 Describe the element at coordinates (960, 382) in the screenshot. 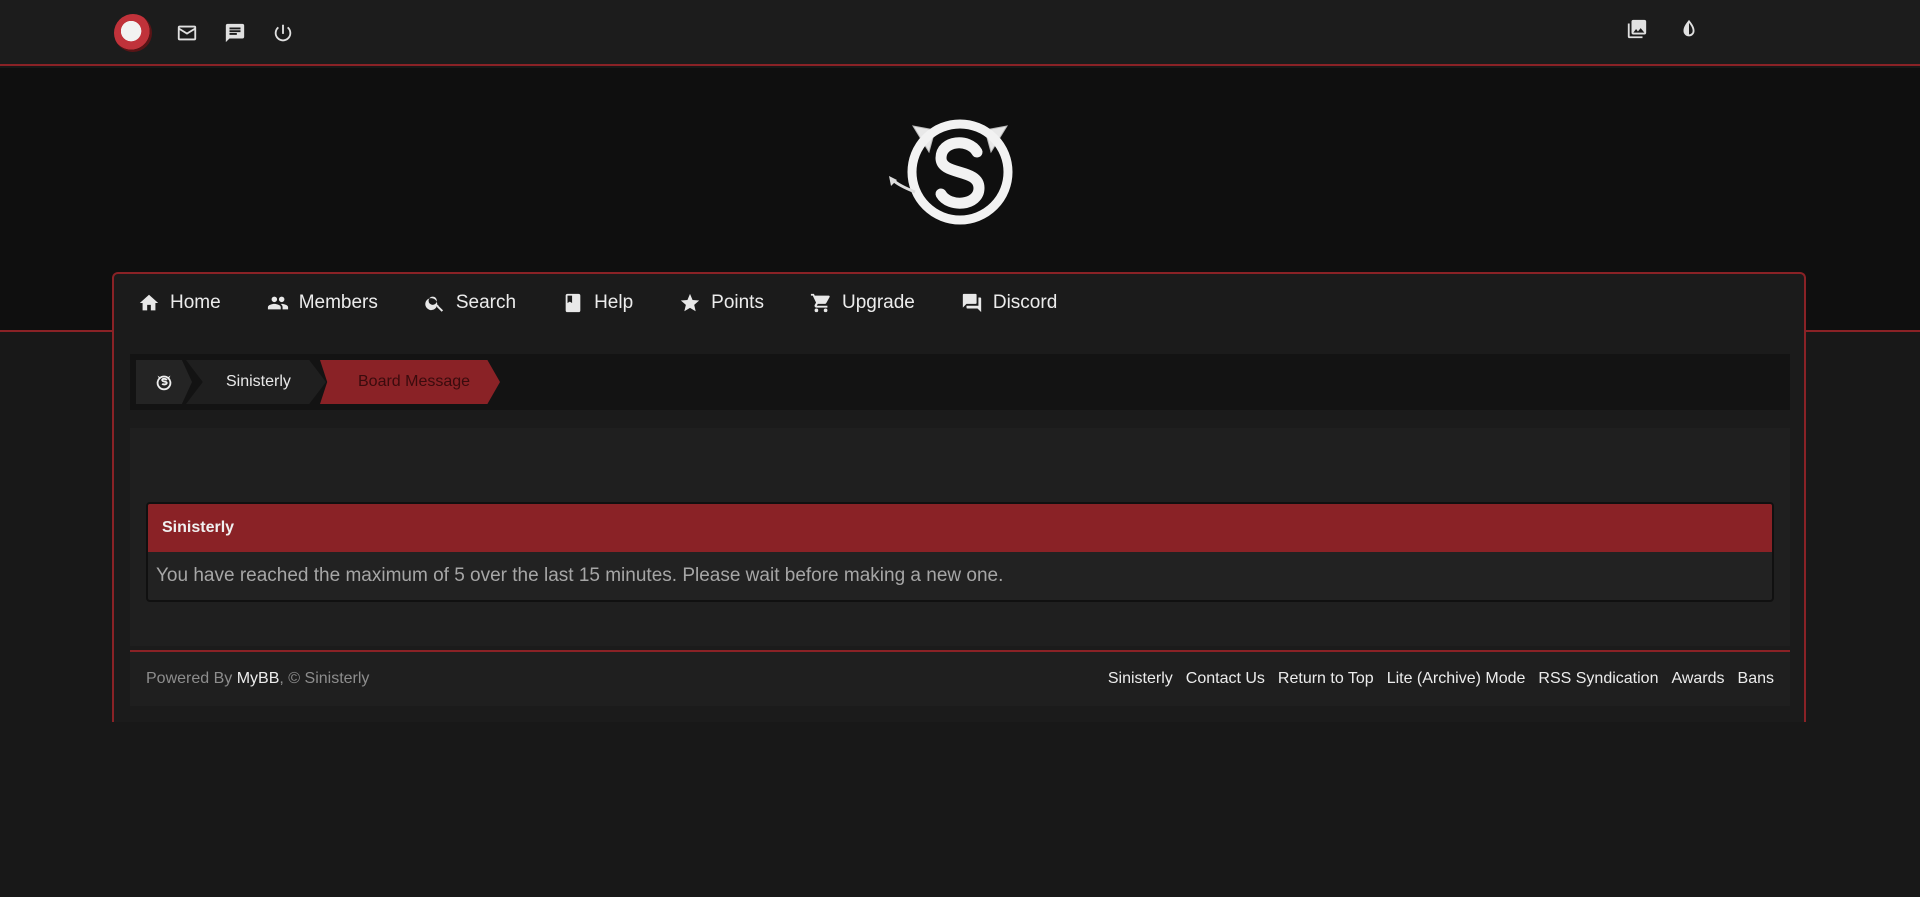

I see `breadcrumb: Sinisterly Board Message` at that location.